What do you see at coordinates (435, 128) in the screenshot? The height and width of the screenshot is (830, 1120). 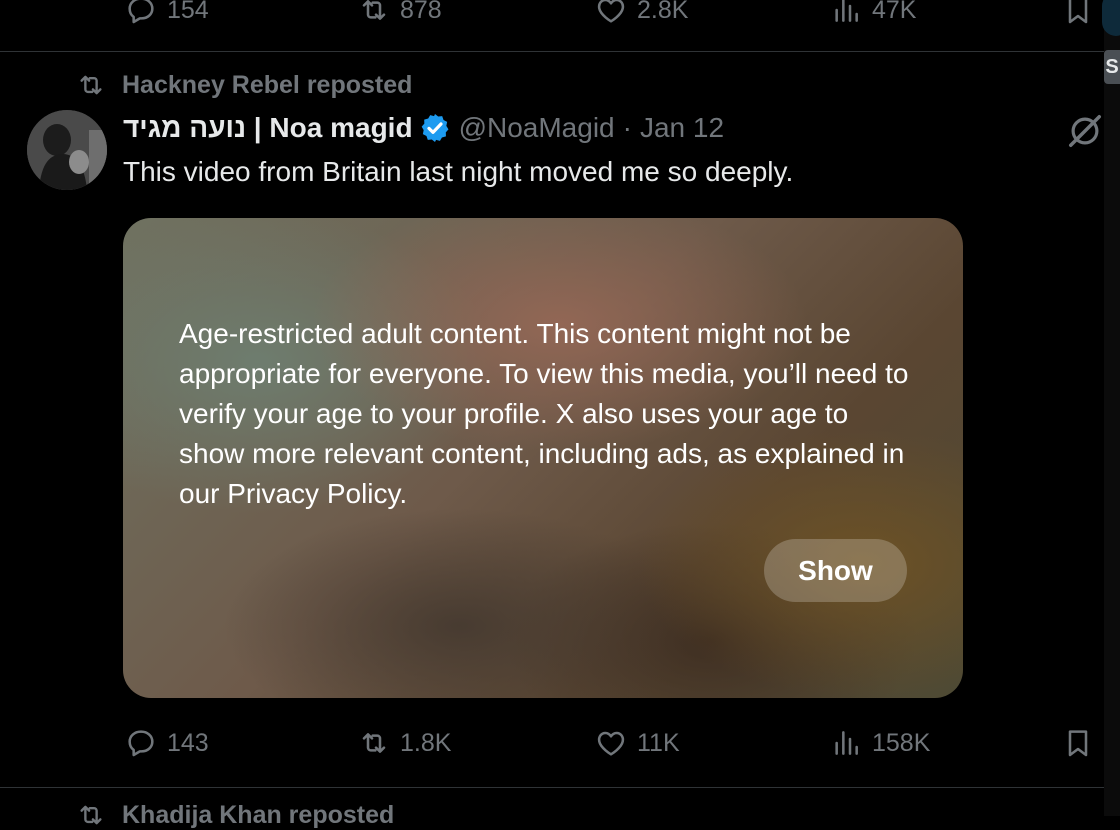 I see `verified-badge-icon` at bounding box center [435, 128].